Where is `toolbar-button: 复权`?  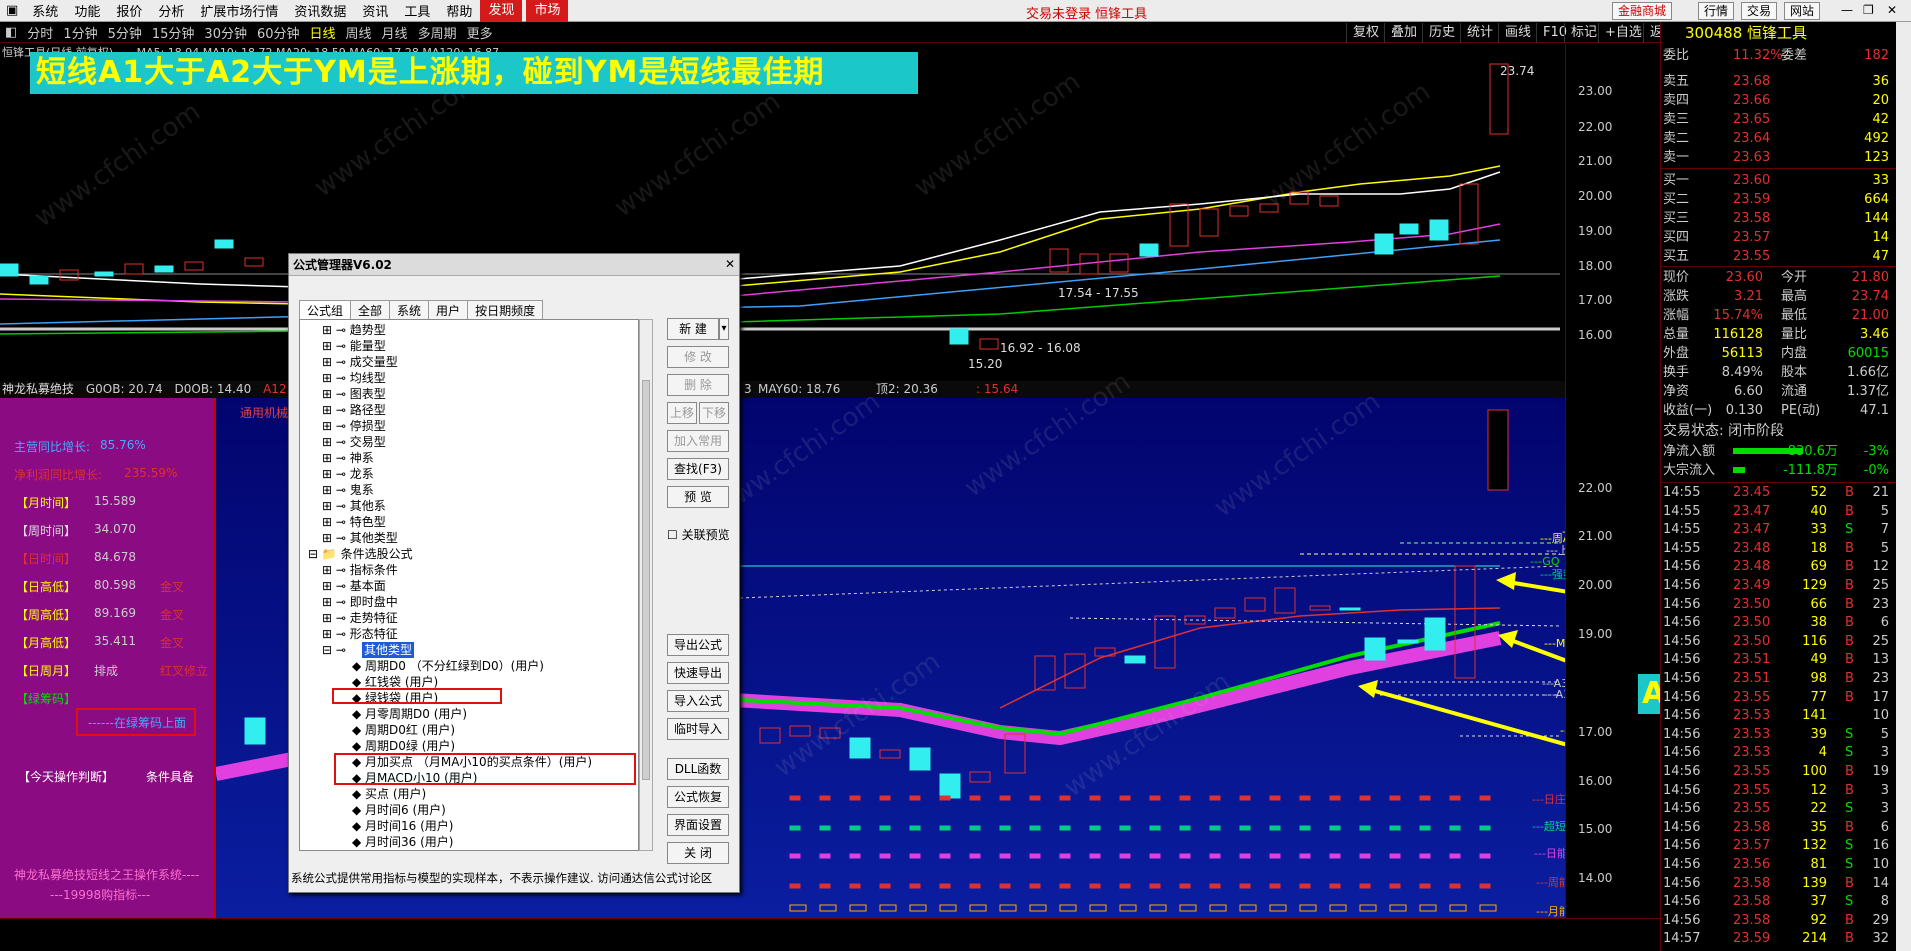 toolbar-button: 复权 is located at coordinates (1365, 33).